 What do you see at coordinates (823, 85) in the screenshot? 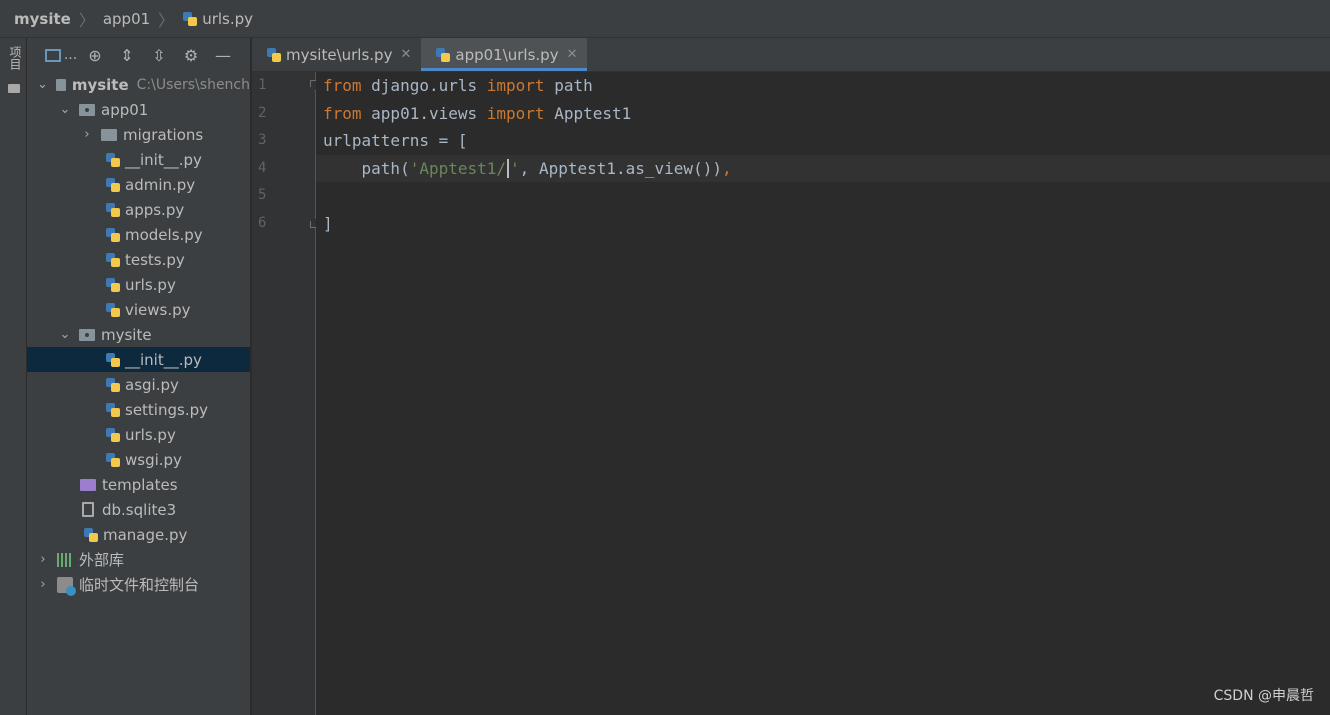
I see `code-line: from django.urls import path` at bounding box center [823, 85].